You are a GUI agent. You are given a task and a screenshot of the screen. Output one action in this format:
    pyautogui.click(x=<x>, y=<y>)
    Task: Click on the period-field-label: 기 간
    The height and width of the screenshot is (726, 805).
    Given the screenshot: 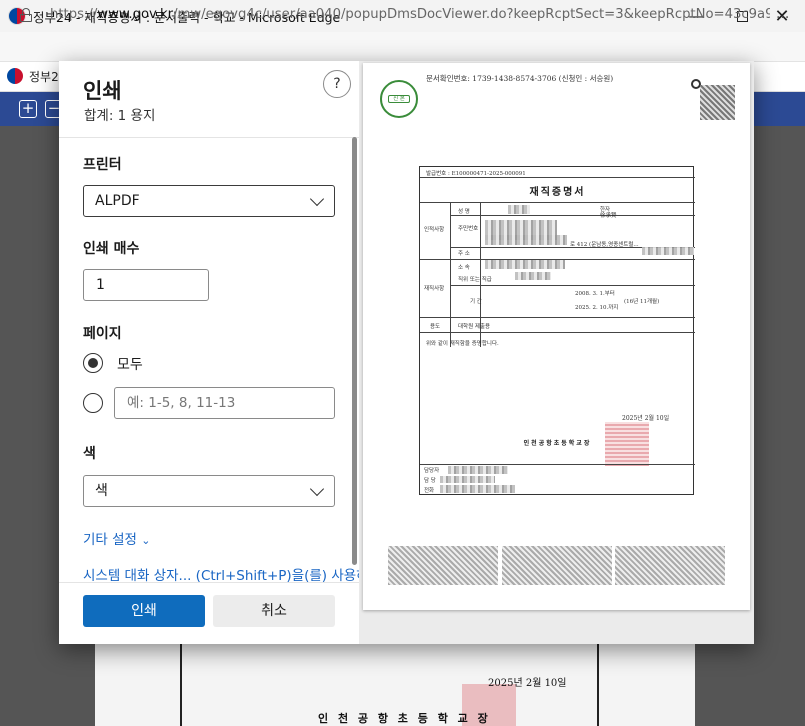 What is the action you would take?
    pyautogui.click(x=476, y=302)
    